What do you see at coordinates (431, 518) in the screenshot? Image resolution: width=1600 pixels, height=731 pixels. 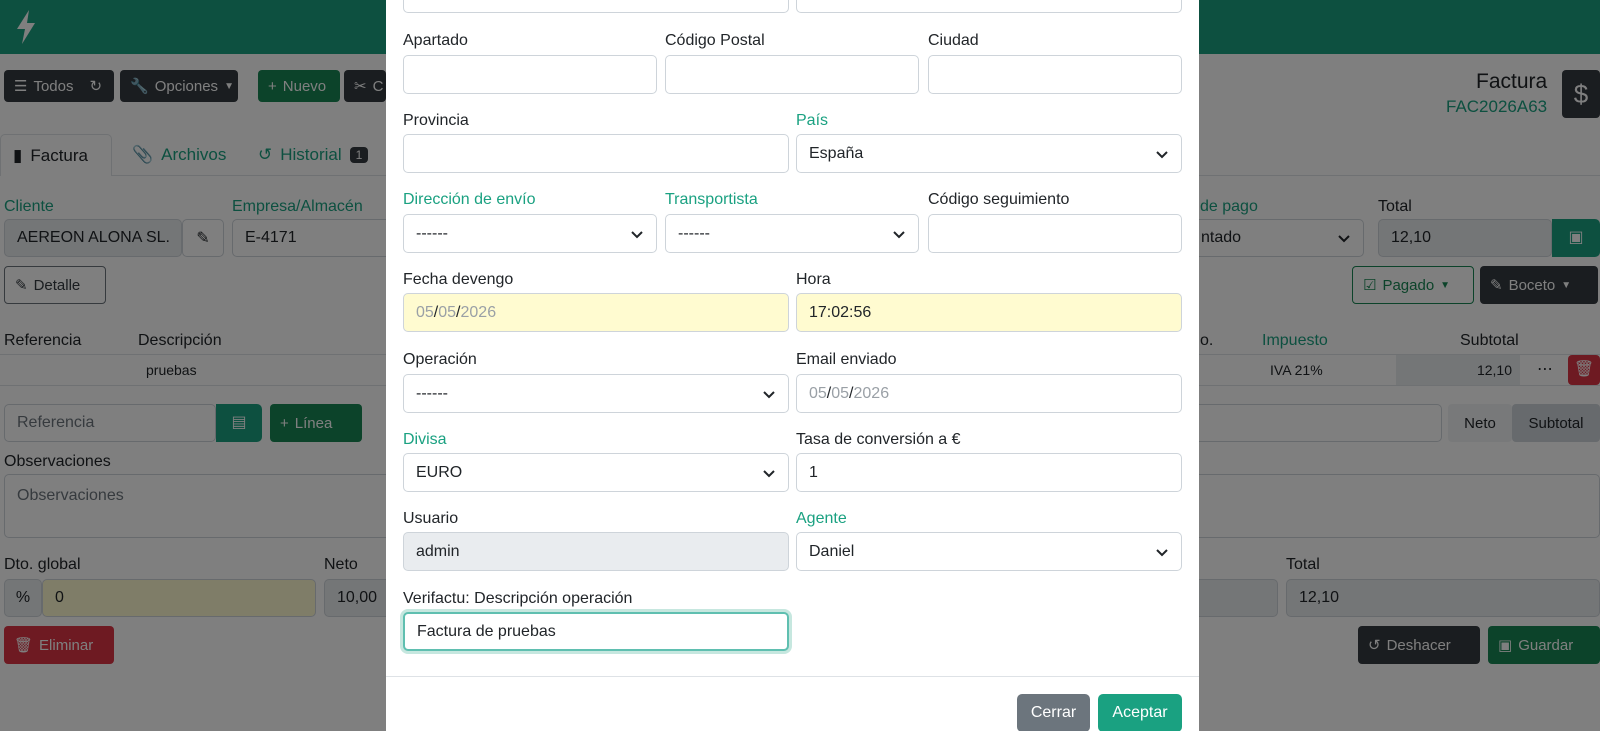 I see `usuario-label: Usuario` at bounding box center [431, 518].